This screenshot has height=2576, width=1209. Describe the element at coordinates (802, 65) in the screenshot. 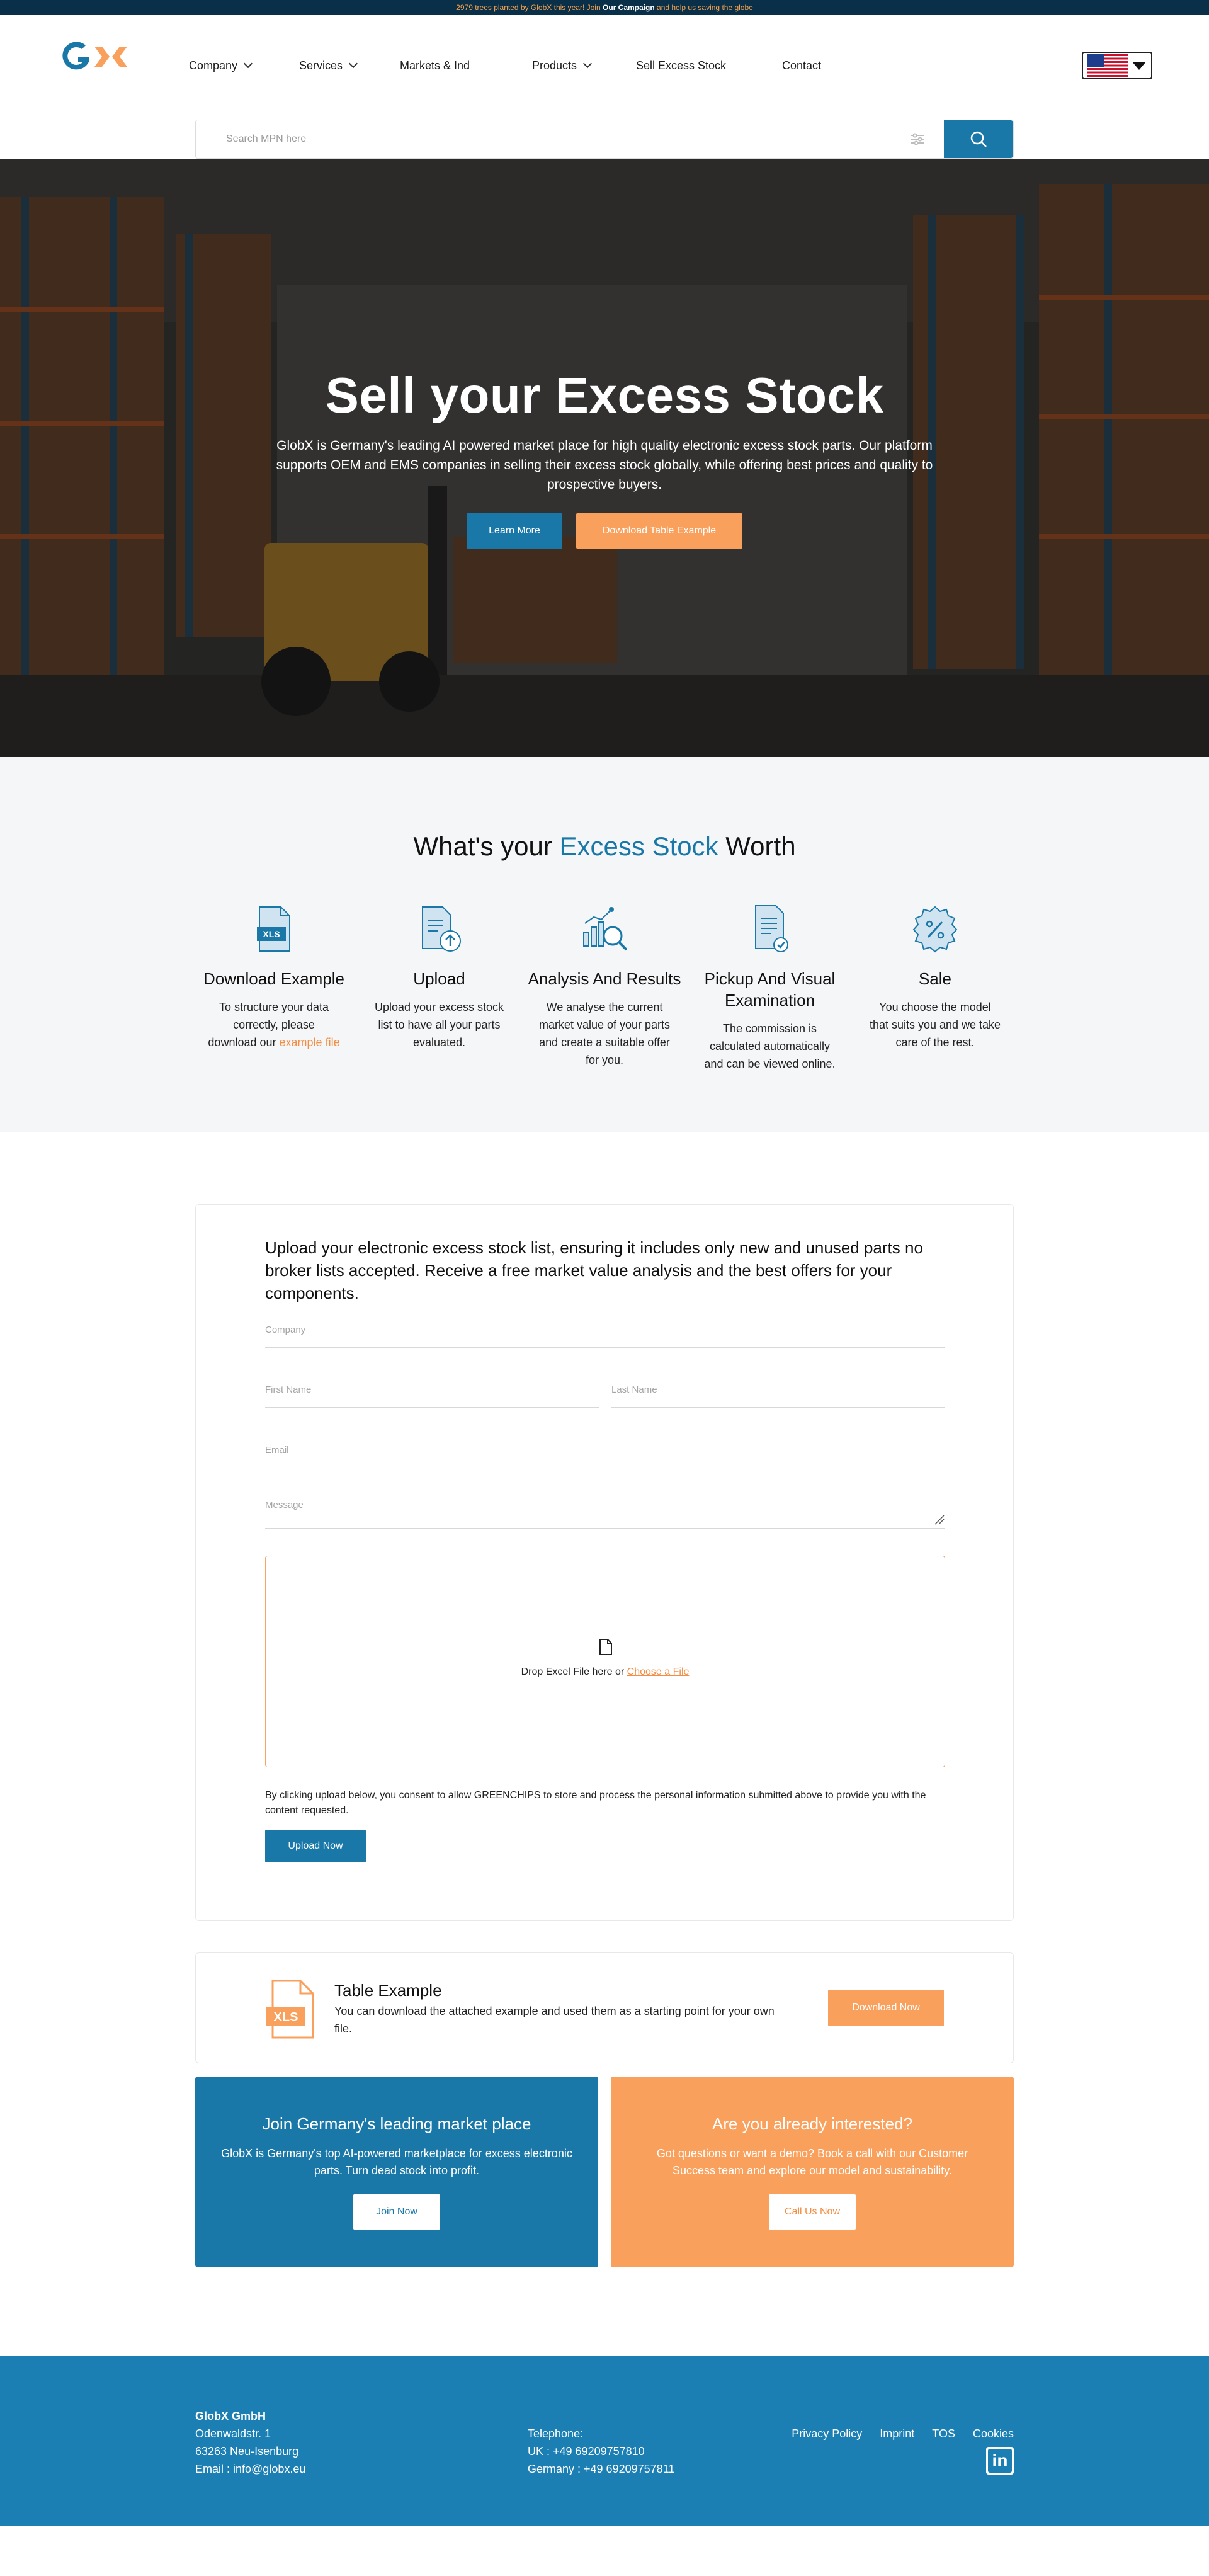

I see `nav-contact-label: Contact` at that location.